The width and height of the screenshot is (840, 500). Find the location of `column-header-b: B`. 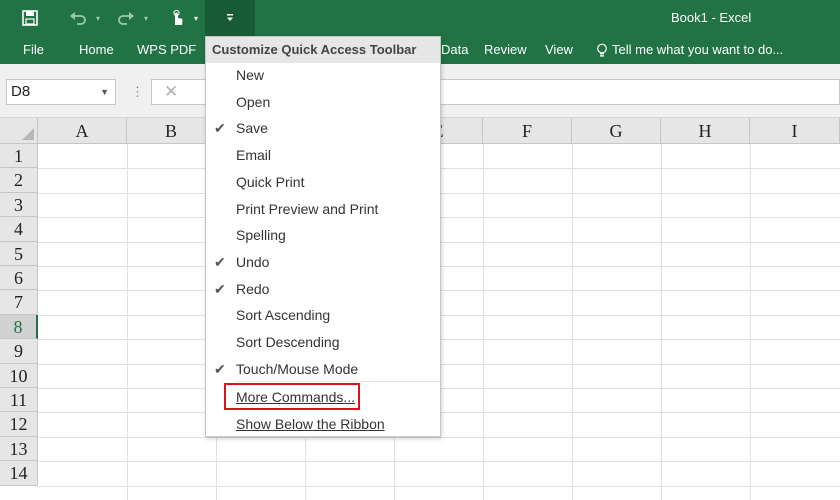

column-header-b: B is located at coordinates (171, 131).